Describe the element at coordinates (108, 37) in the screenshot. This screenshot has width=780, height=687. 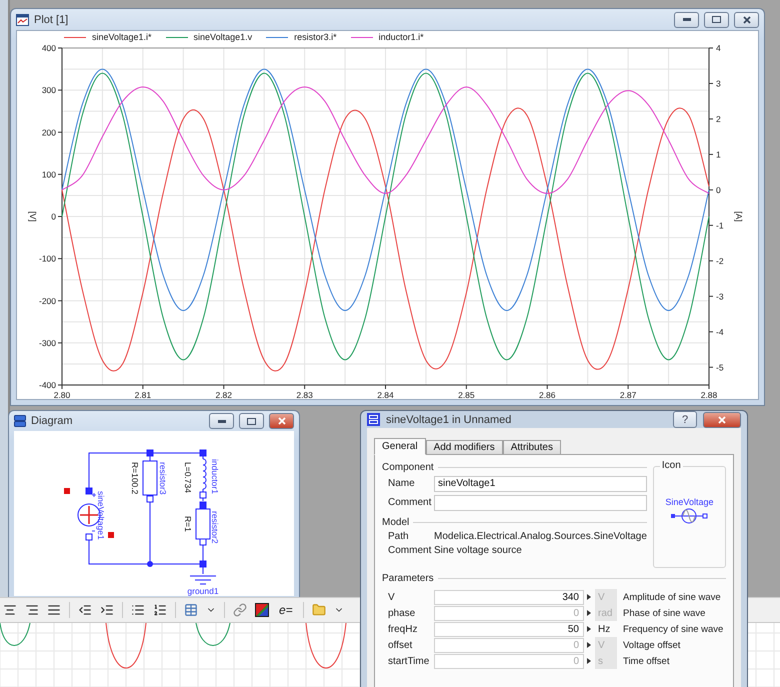
I see `legend-item: sineVoltage1.i*` at that location.